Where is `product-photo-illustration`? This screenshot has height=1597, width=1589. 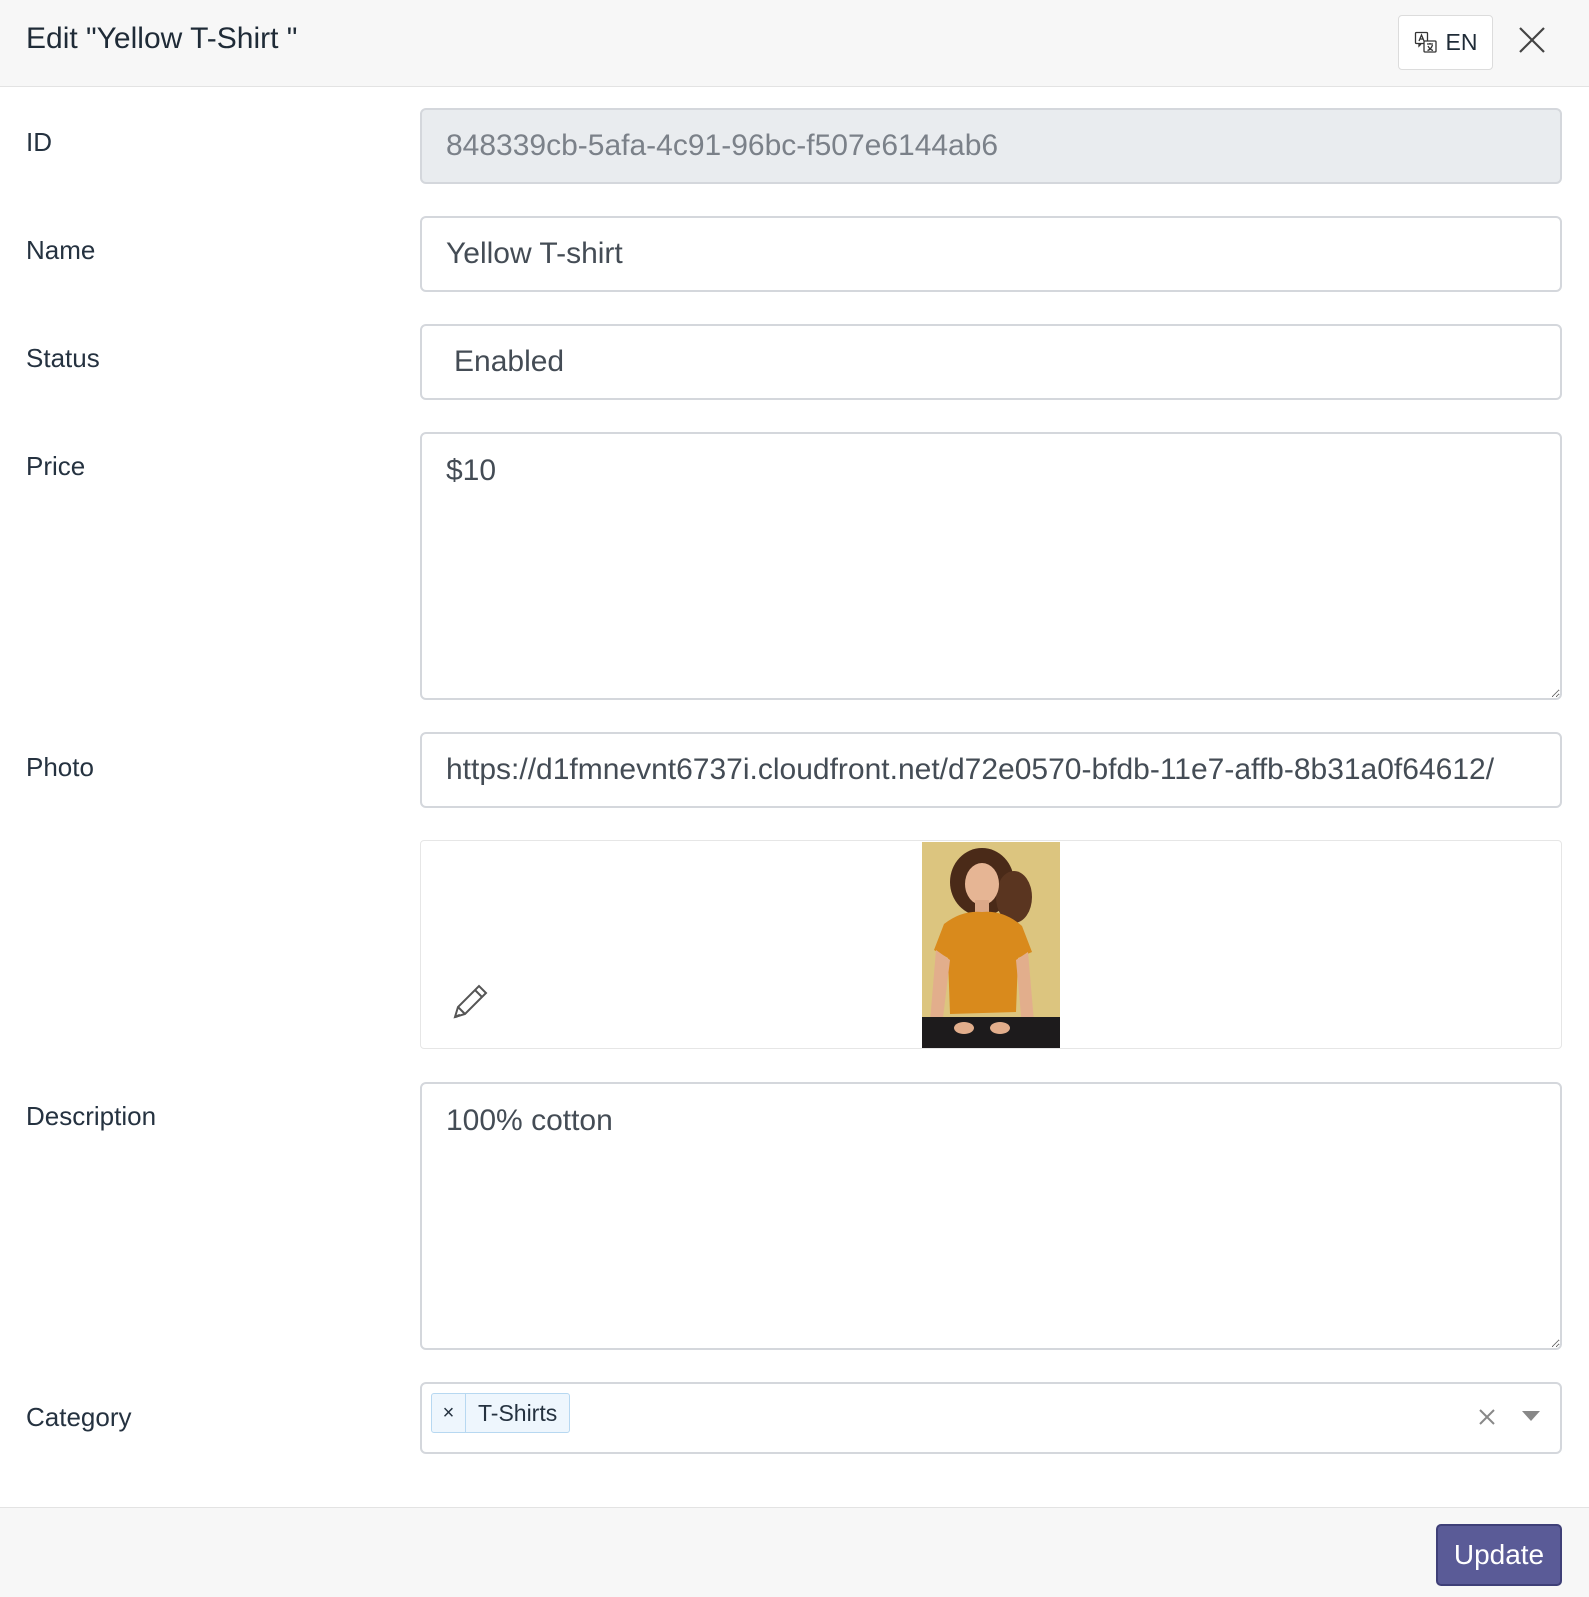 product-photo-illustration is located at coordinates (991, 945).